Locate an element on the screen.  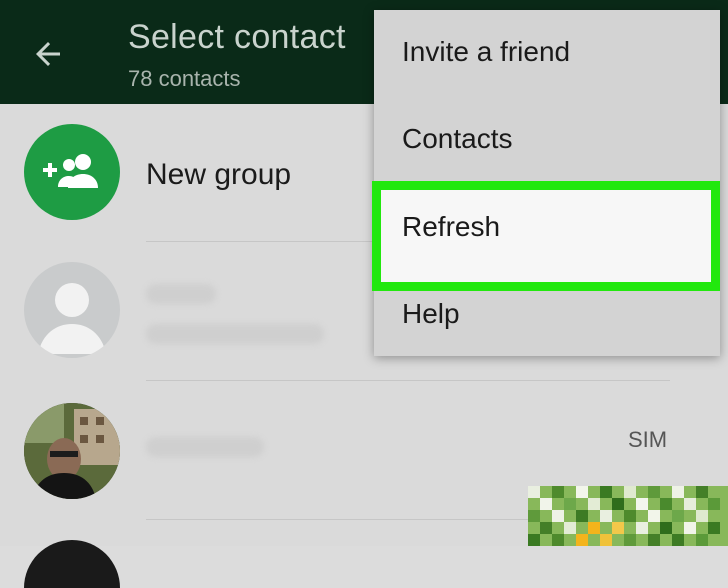
default-avatar is located at coordinates (72, 310).